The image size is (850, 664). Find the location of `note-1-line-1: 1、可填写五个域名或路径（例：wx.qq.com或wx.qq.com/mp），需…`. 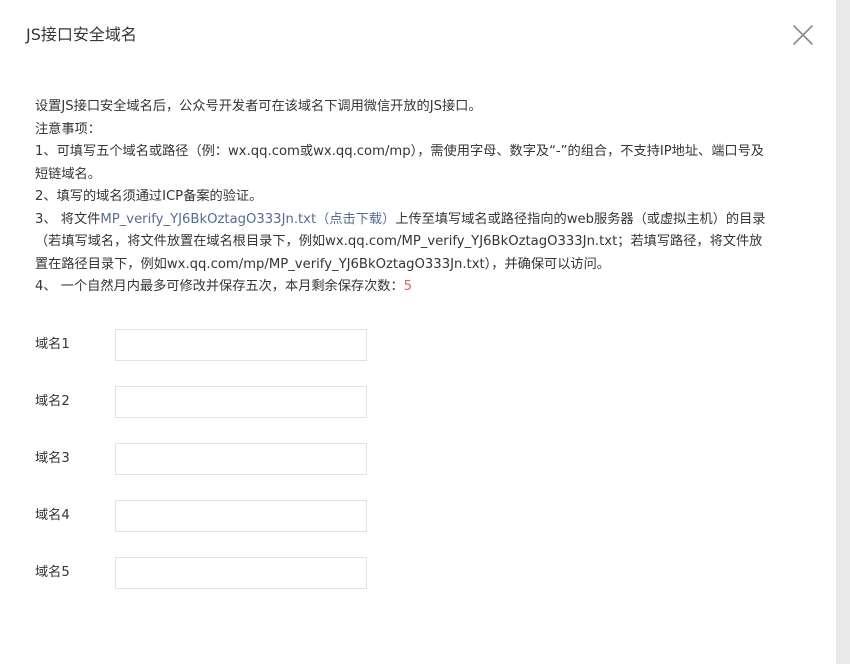

note-1-line-1: 1、可填写五个域名或路径（例：wx.qq.com或wx.qq.com/mp），需… is located at coordinates (399, 151).